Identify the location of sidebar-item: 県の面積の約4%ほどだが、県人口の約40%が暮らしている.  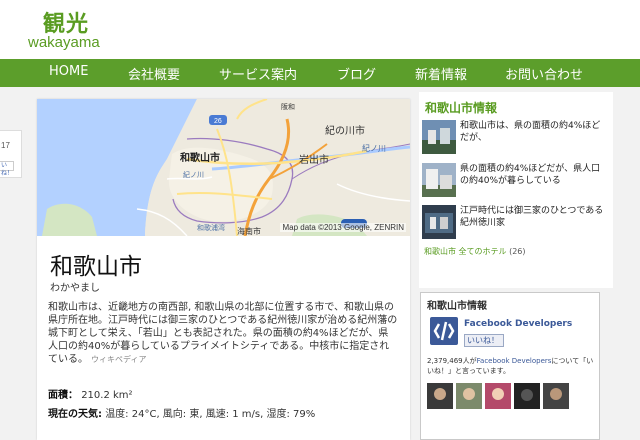
(516, 180).